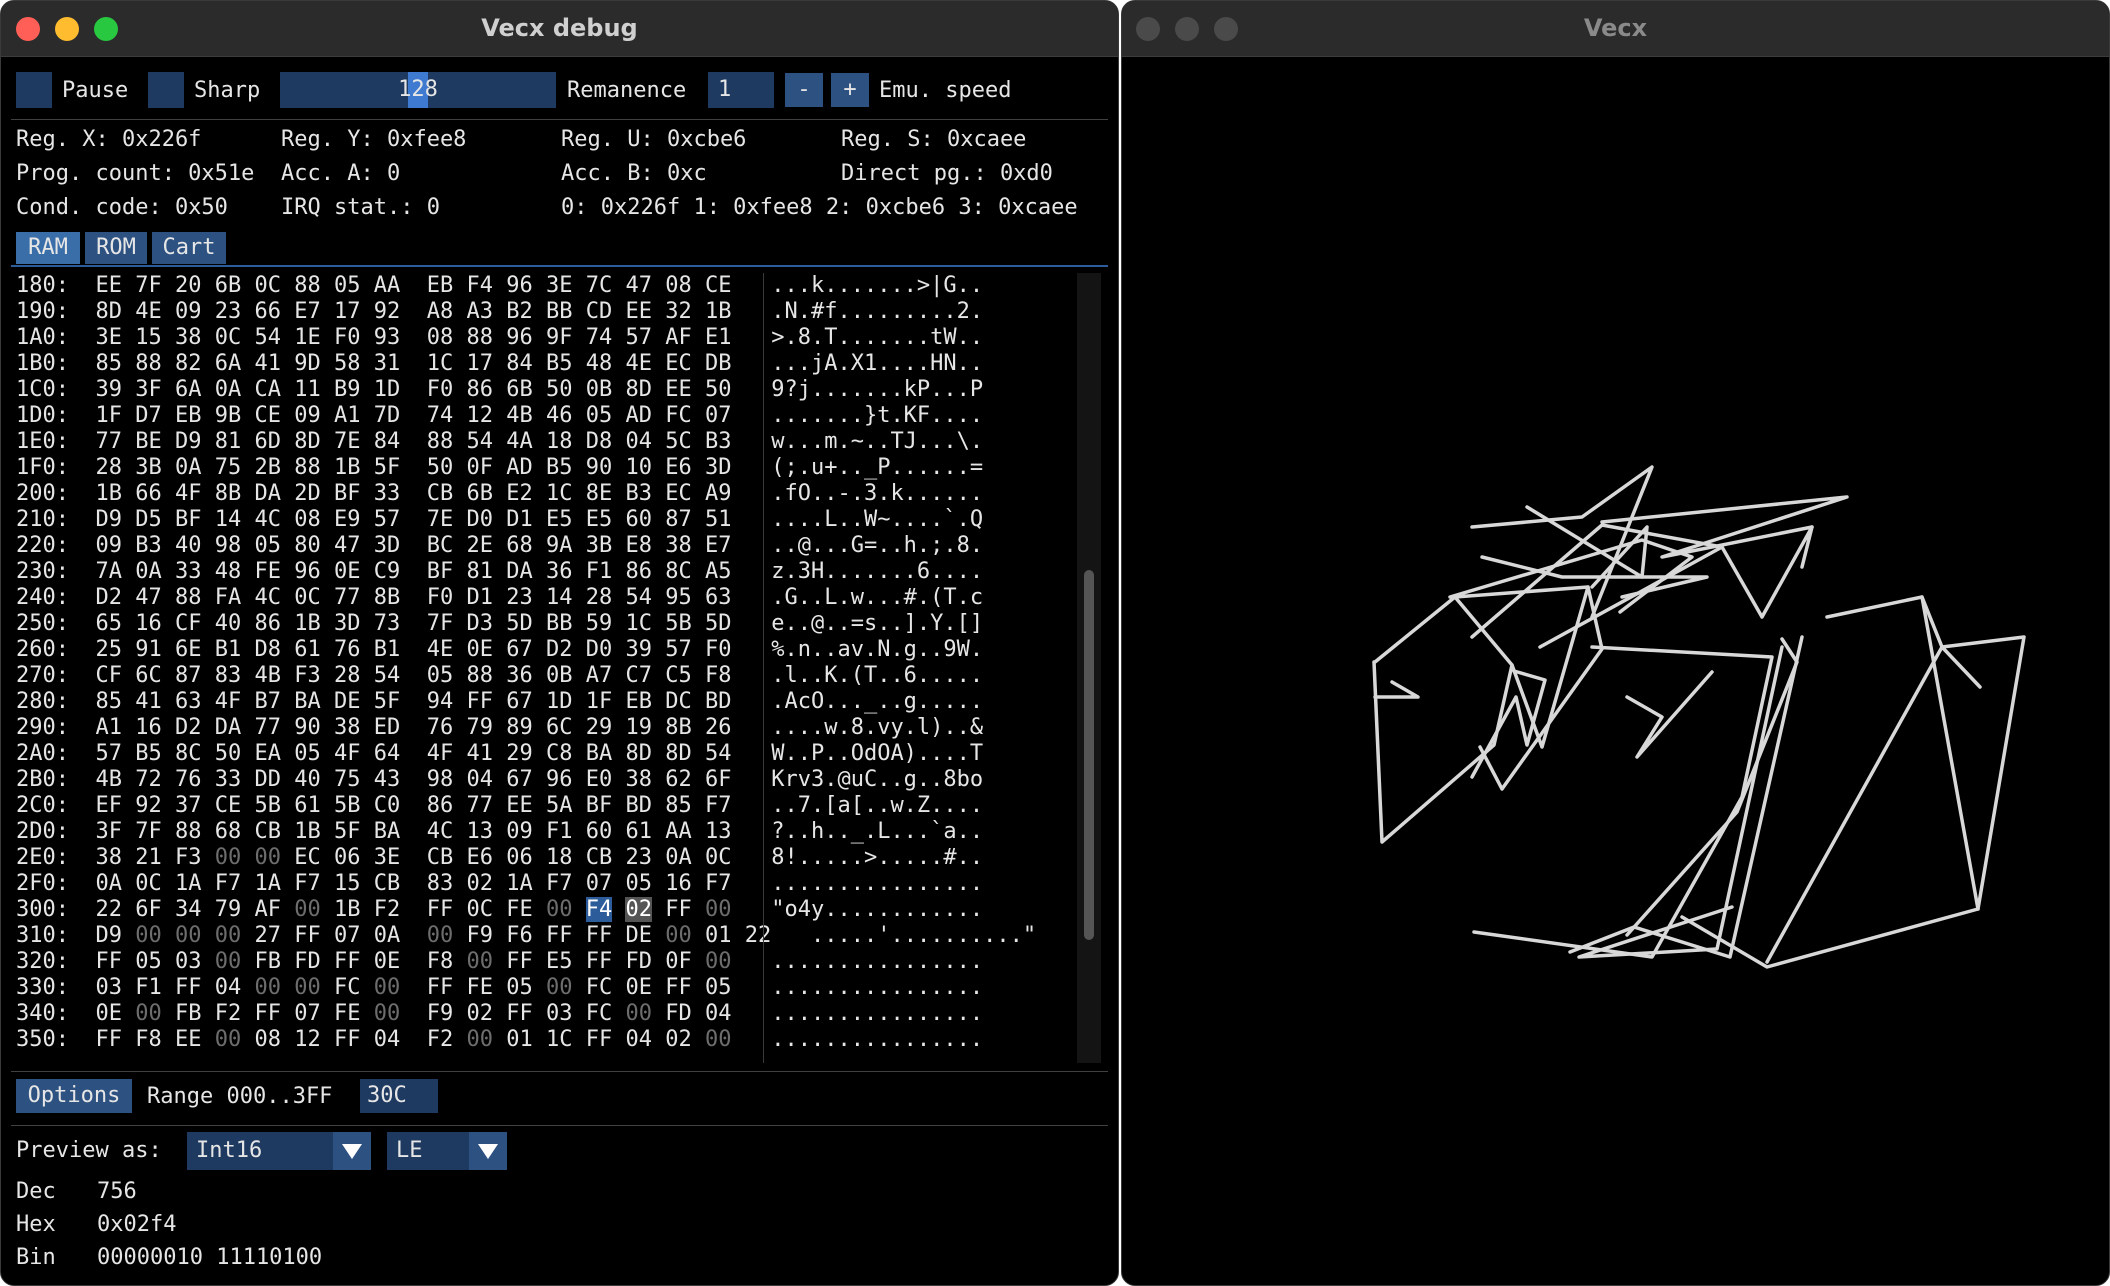  Describe the element at coordinates (718, 363) in the screenshot. I see `hex-byte-cell: DB` at that location.